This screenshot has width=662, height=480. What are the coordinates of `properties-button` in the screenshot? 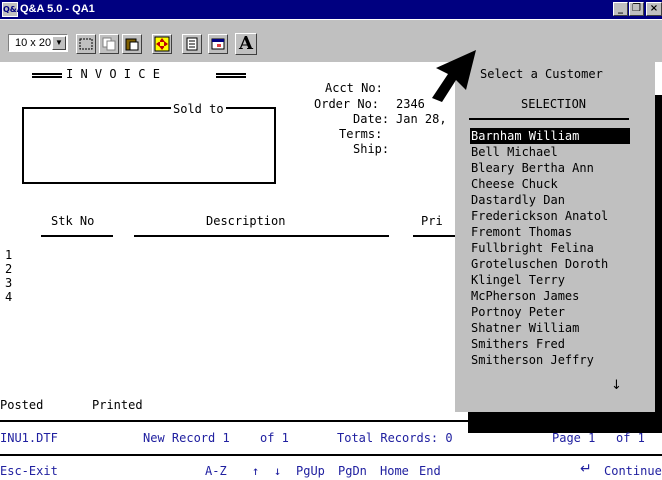 It's located at (192, 44).